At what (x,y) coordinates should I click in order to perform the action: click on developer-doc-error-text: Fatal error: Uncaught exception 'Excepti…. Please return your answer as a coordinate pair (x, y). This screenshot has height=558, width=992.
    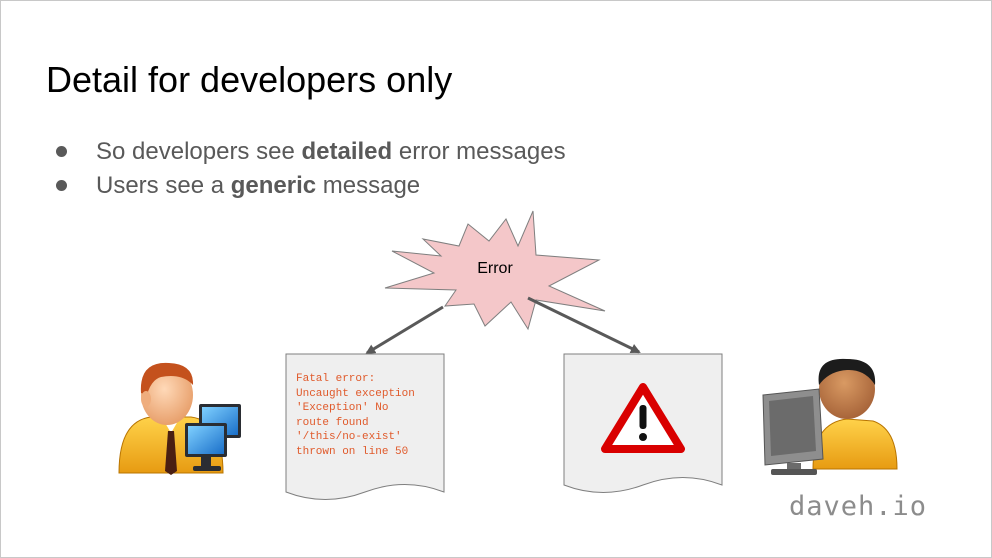
    Looking at the image, I should click on (355, 415).